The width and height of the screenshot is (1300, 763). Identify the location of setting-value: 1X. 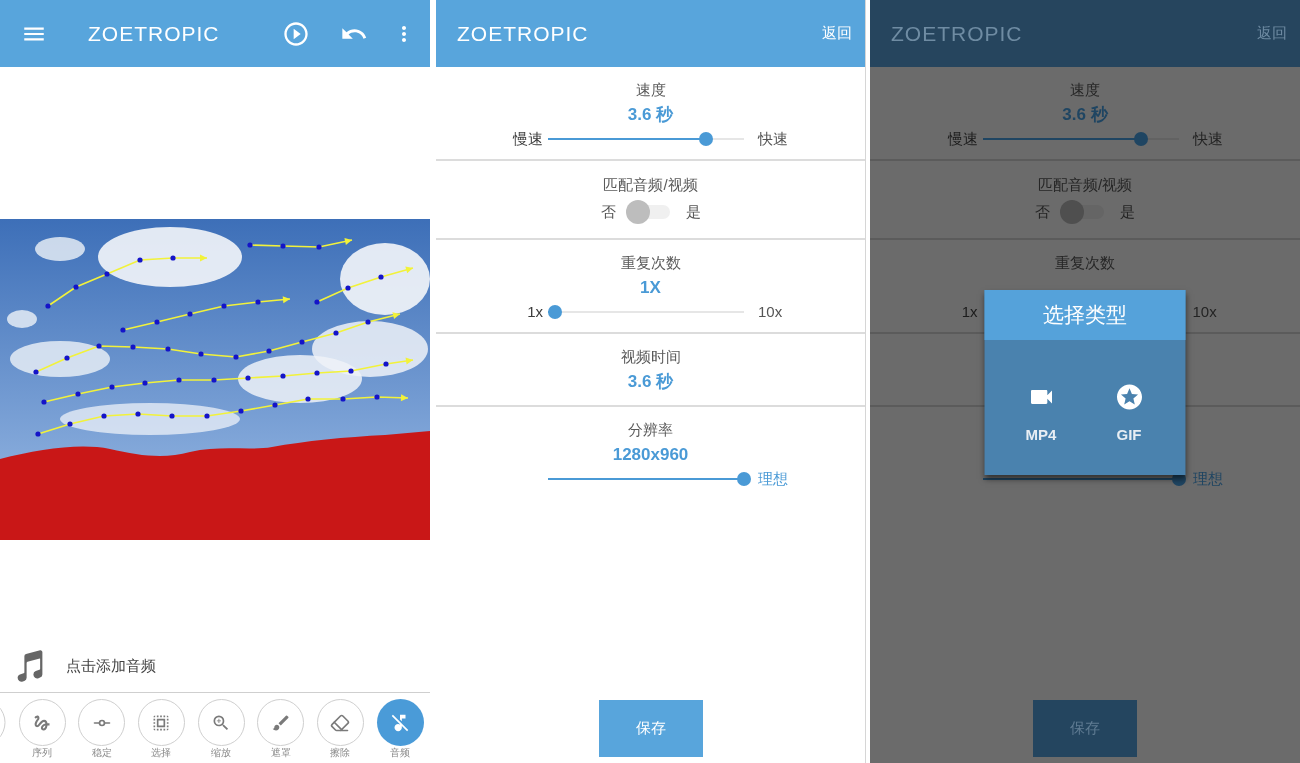
(650, 287).